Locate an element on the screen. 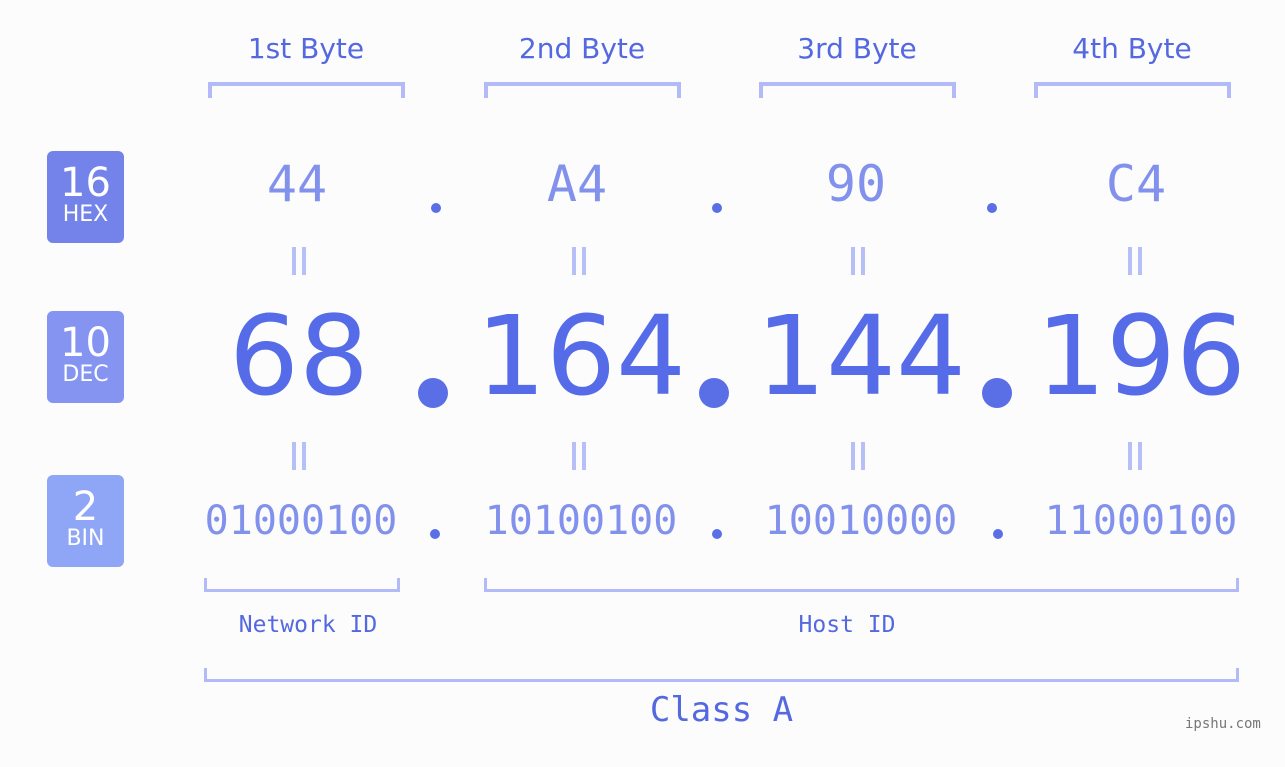 Image resolution: width=1285 pixels, height=767 pixels. dec-value-1: 68 is located at coordinates (299, 356).